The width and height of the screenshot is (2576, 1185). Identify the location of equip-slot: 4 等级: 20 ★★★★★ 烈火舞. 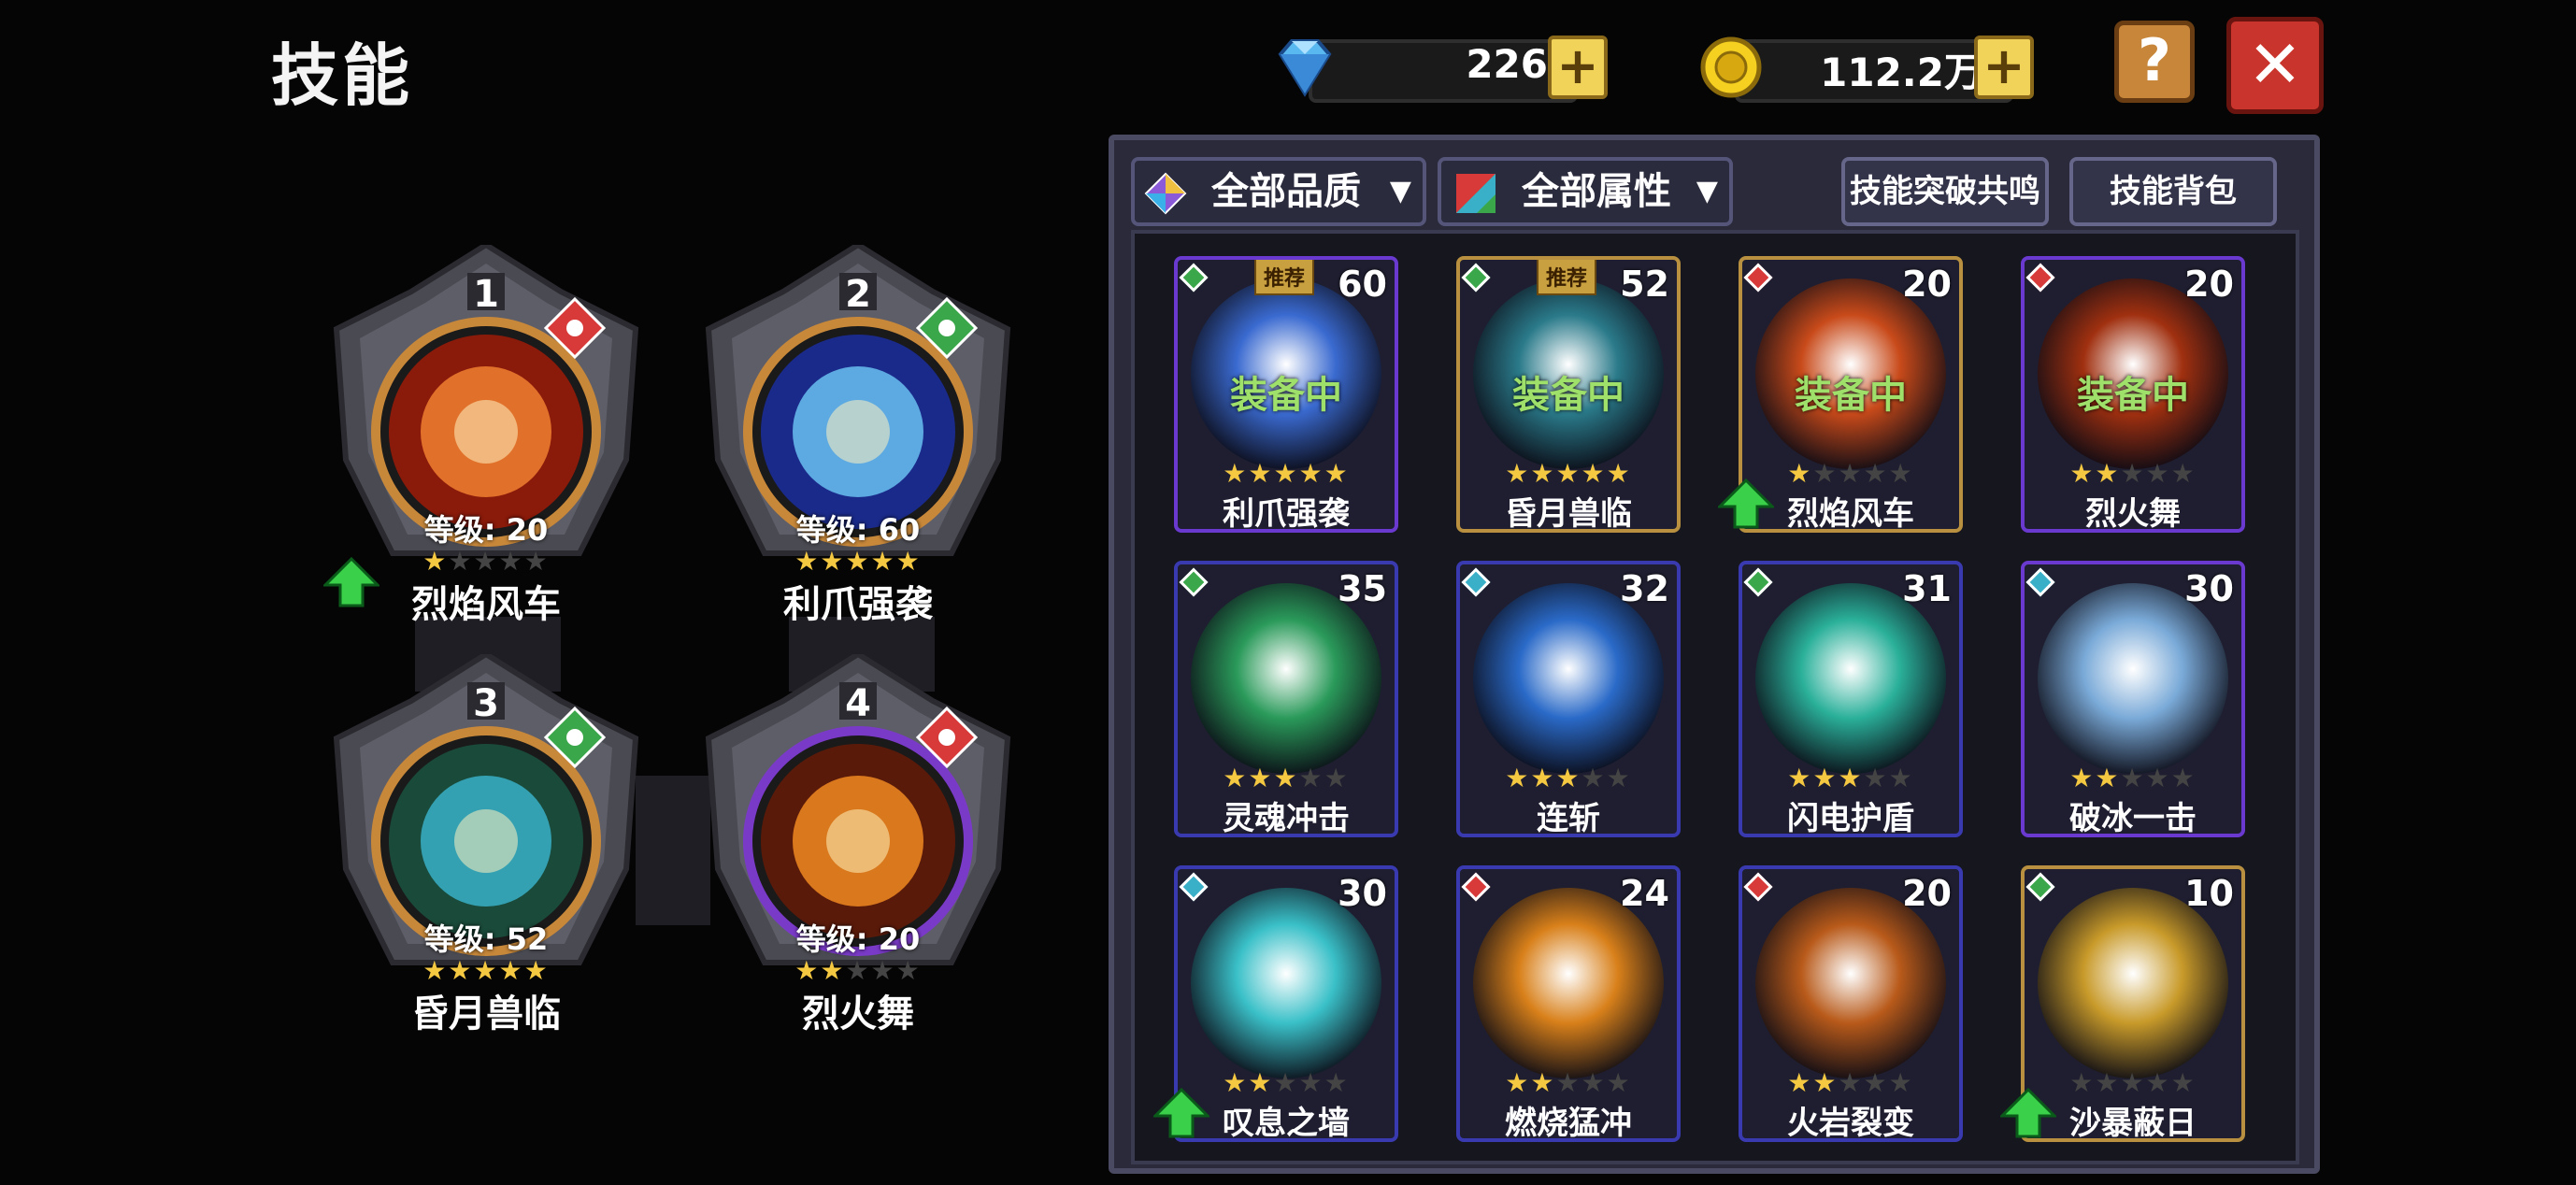
(858, 844).